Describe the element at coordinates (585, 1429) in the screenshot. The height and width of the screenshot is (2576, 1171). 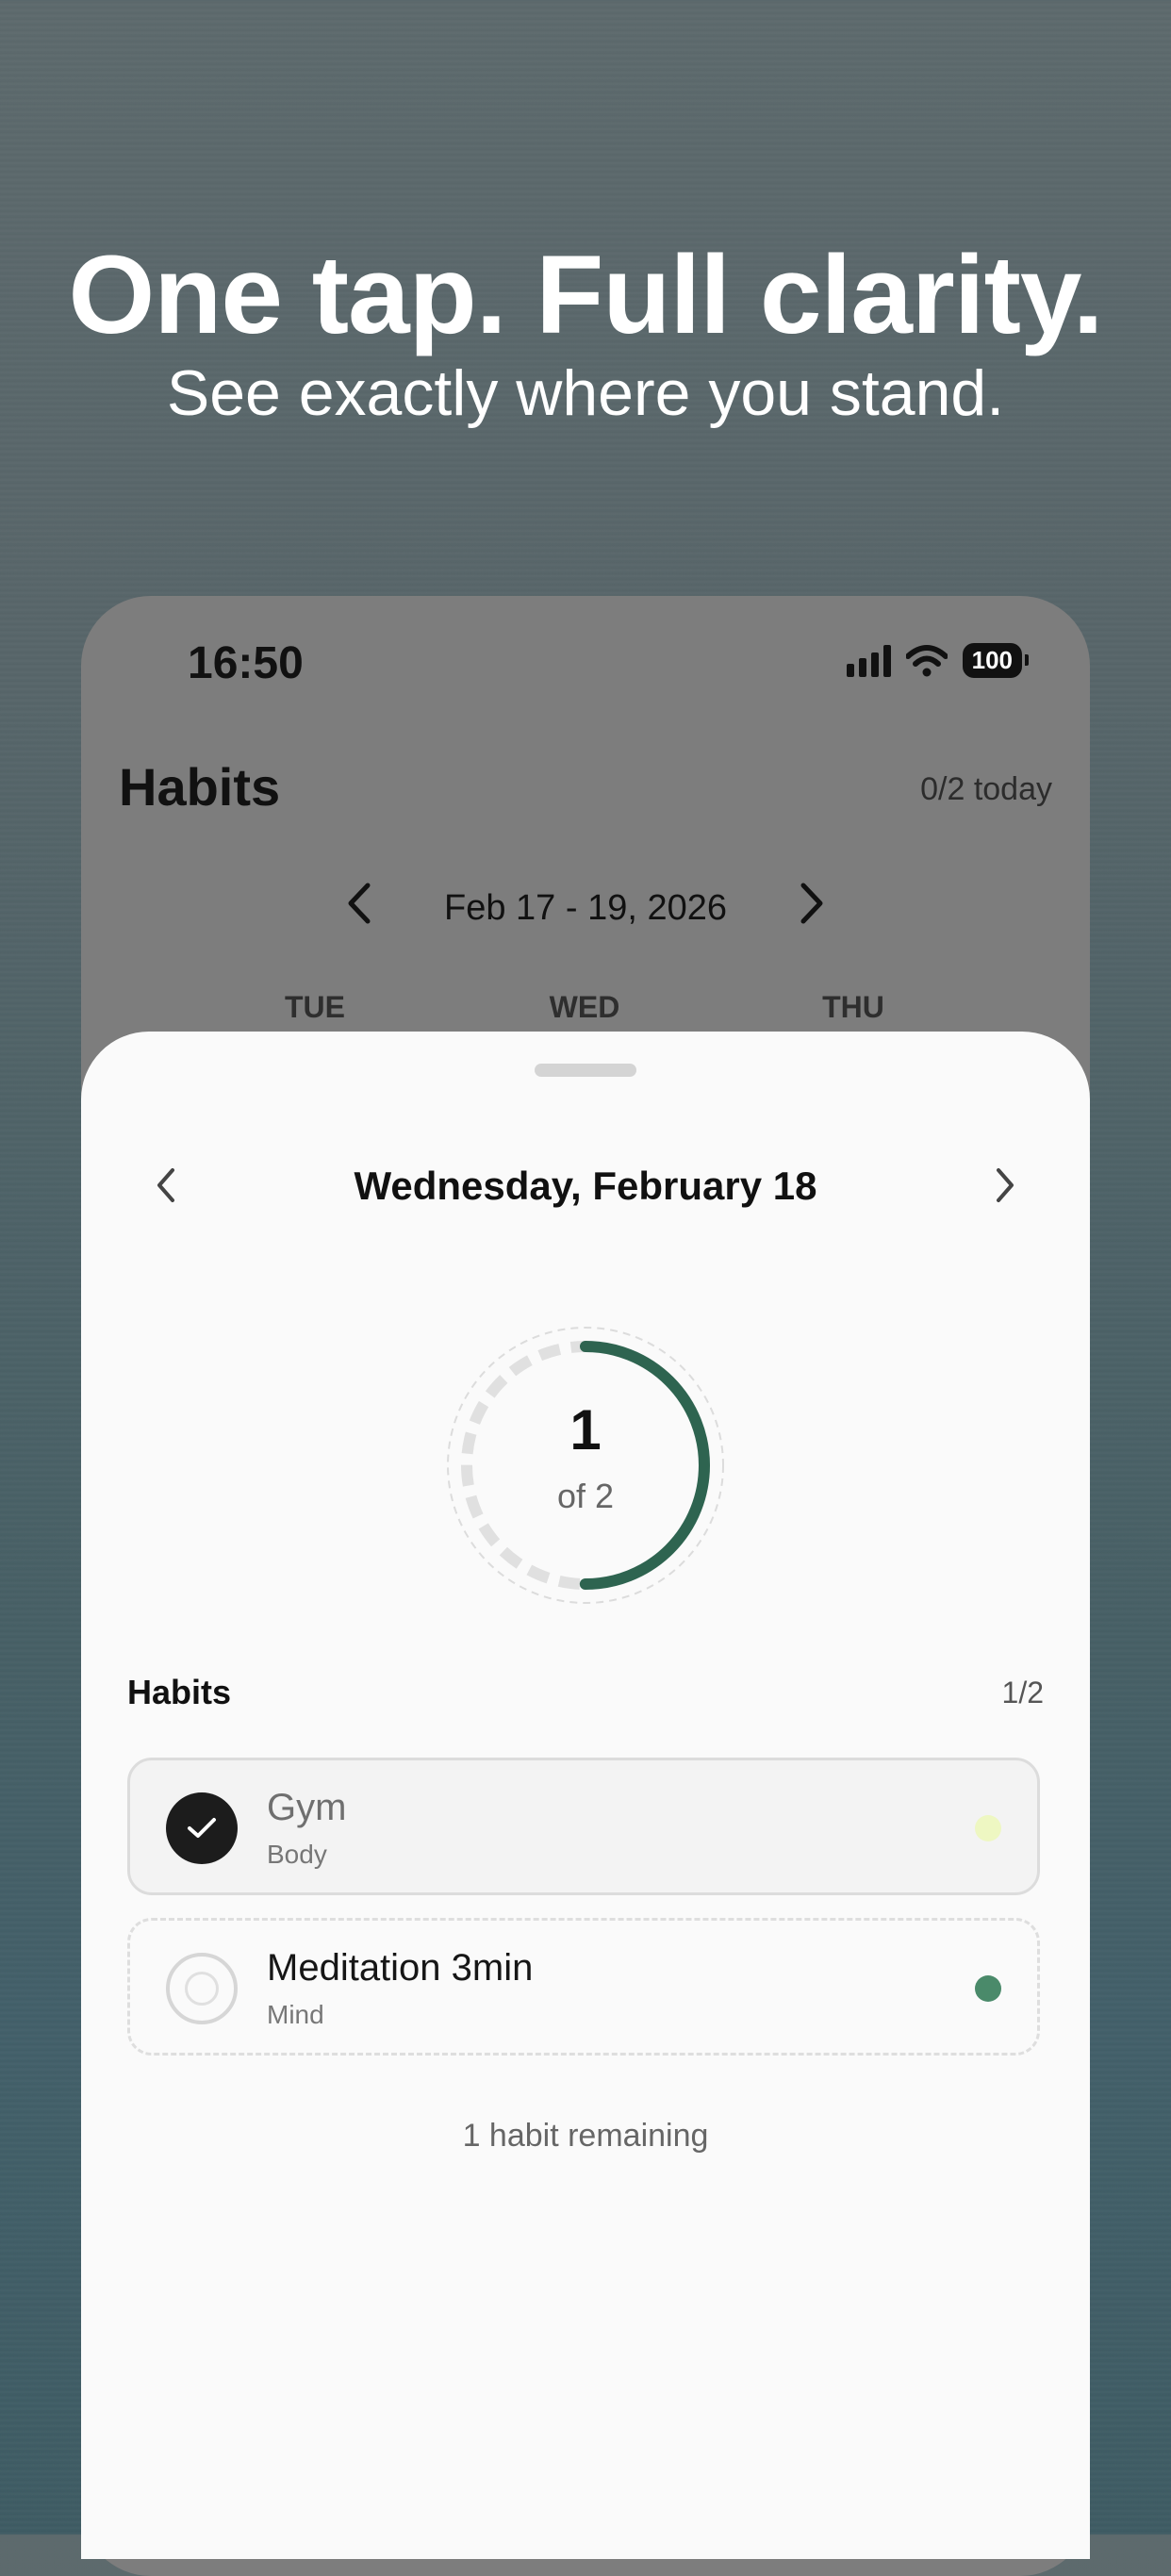
I see `progress-done: 1` at that location.